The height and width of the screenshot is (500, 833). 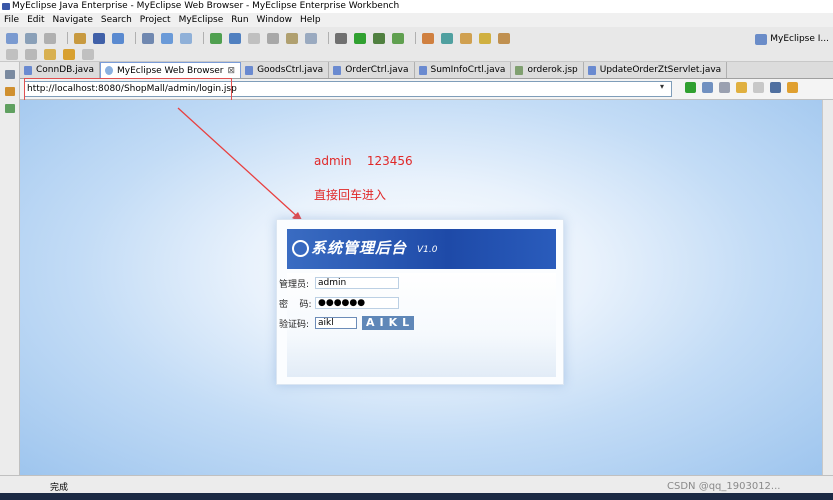 What do you see at coordinates (504, 38) in the screenshot?
I see `link-icon` at bounding box center [504, 38].